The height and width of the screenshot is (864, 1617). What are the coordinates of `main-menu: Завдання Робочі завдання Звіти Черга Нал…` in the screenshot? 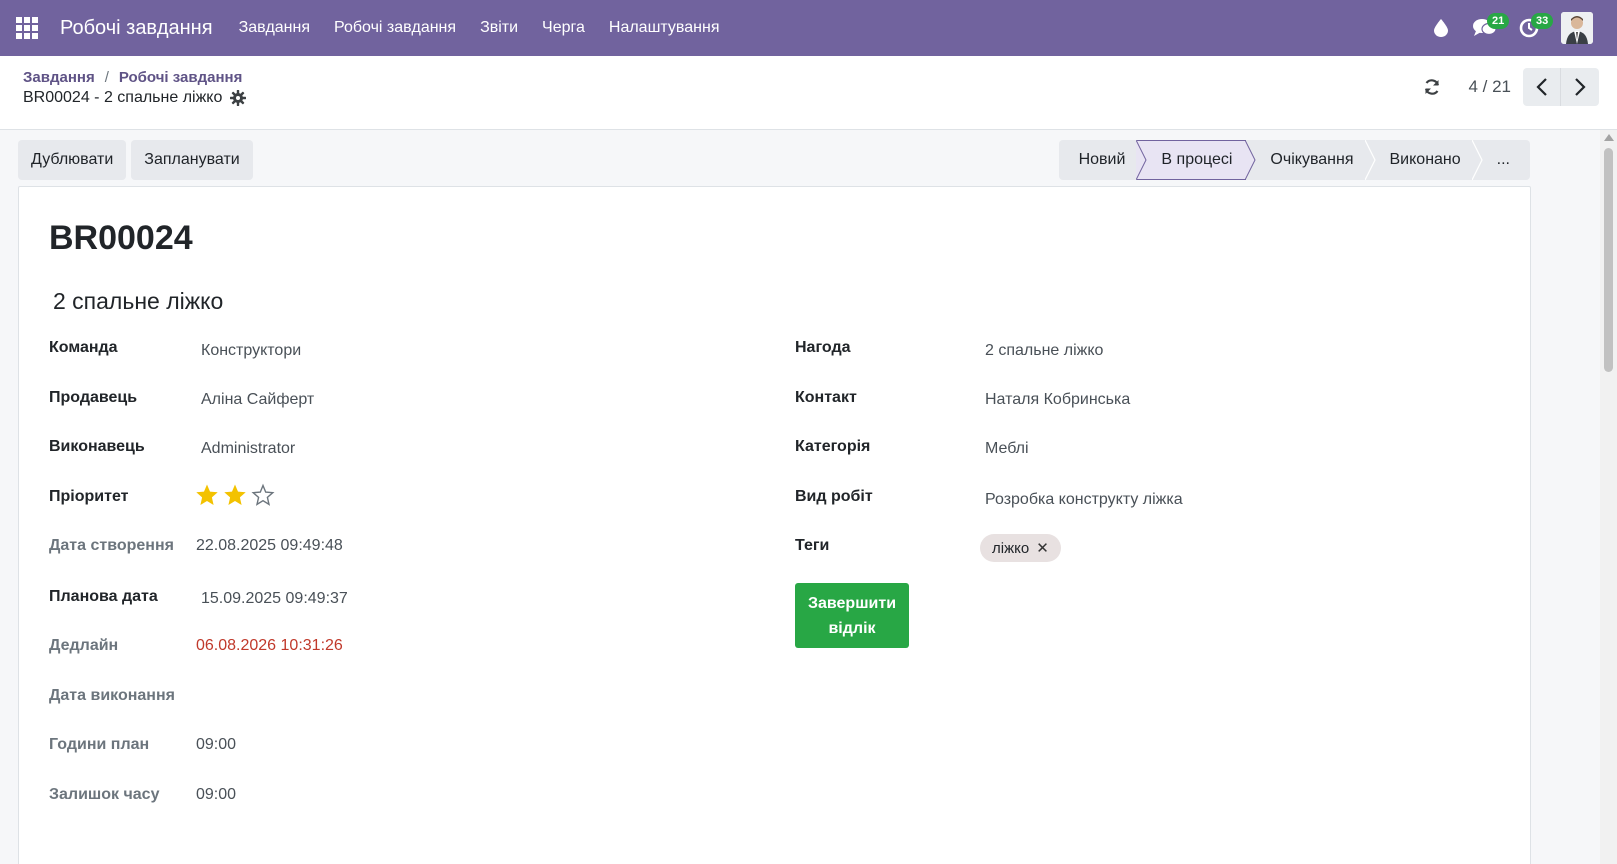 It's located at (479, 28).